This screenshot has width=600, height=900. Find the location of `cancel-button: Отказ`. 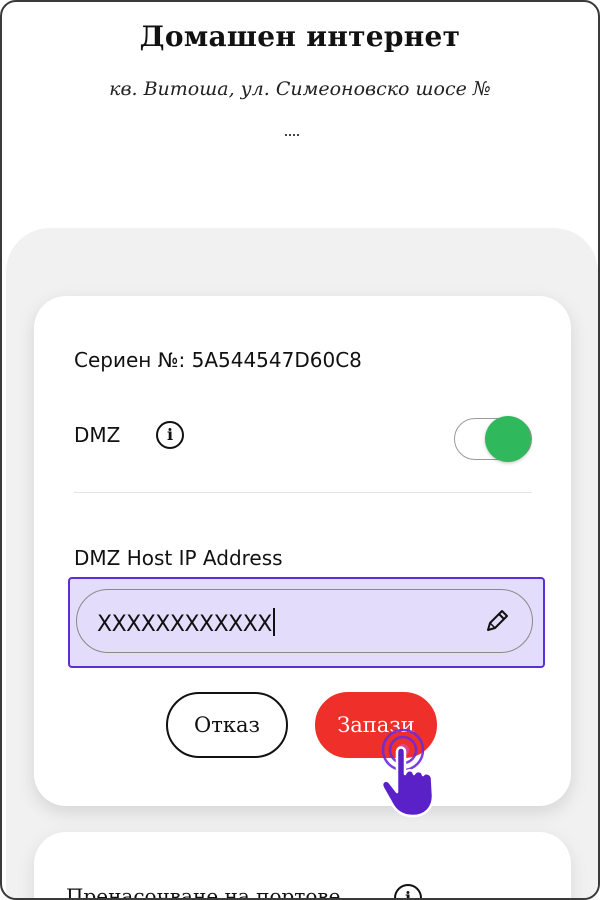

cancel-button: Отказ is located at coordinates (227, 725).